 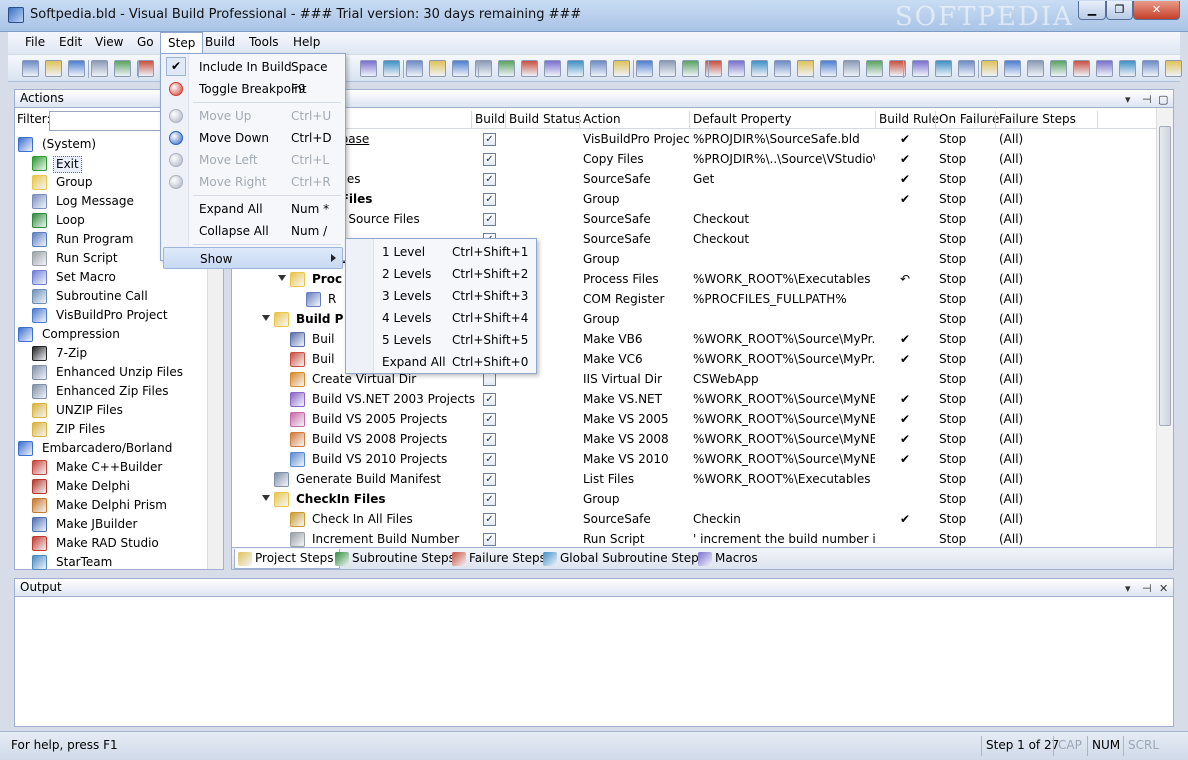 I want to click on tab-macros: Macros, so click(x=726, y=559).